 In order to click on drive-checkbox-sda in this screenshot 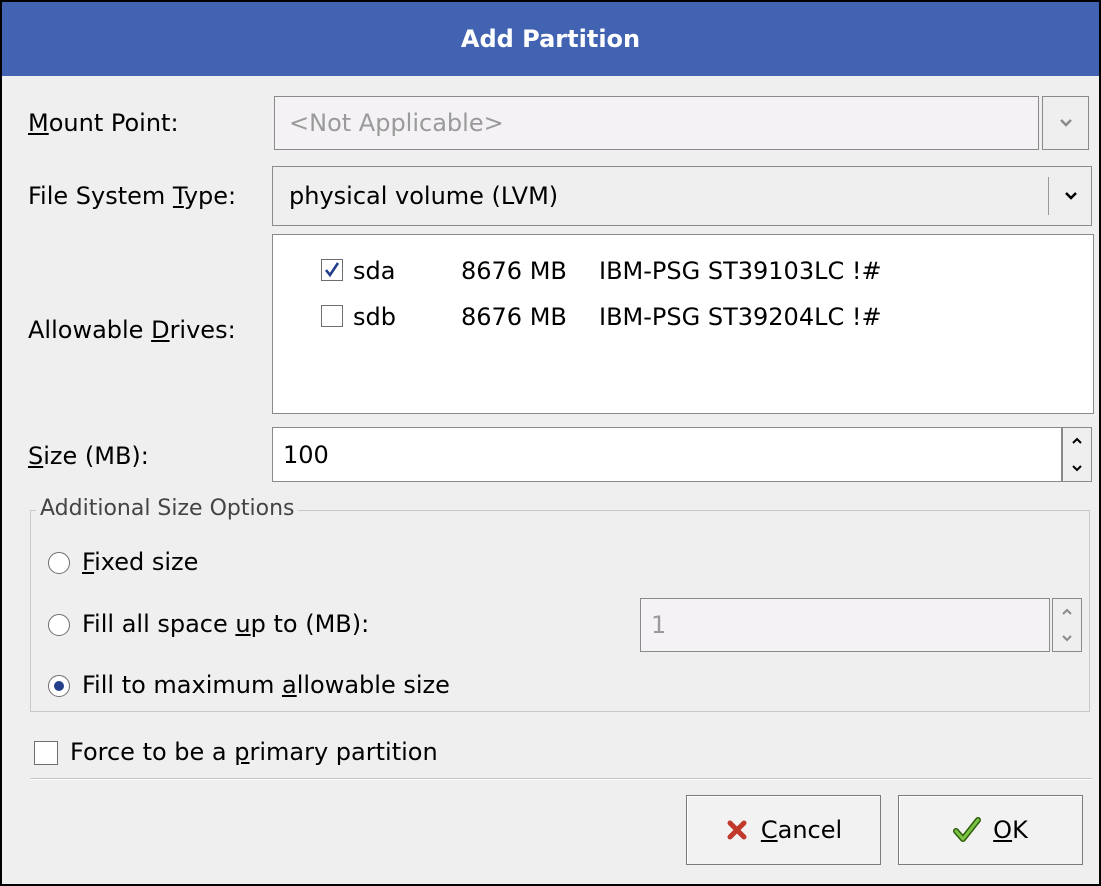, I will do `click(332, 270)`.